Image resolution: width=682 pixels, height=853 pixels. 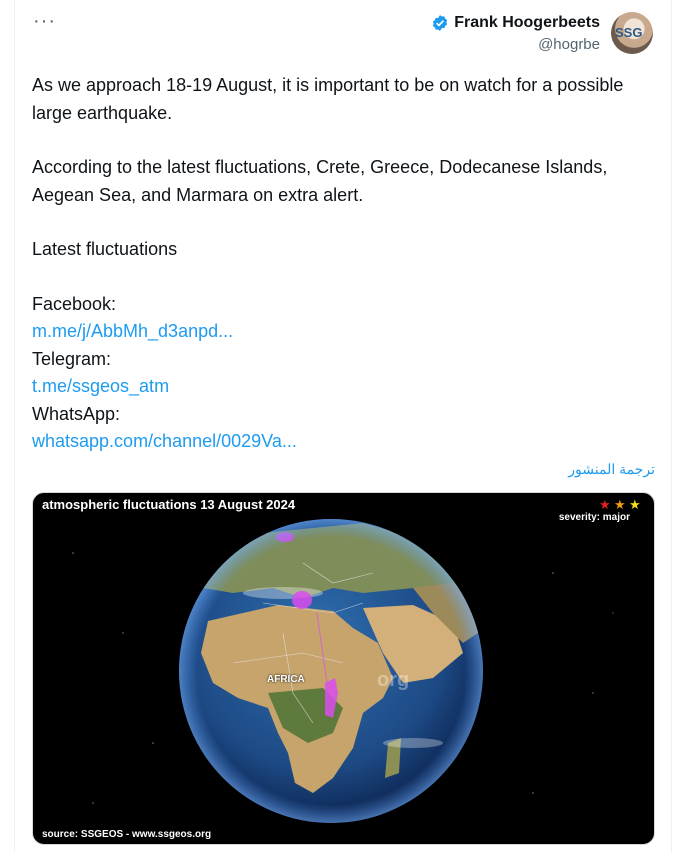 What do you see at coordinates (515, 33) in the screenshot?
I see `author-block: Frank Hoogerbeets @hogrbe` at bounding box center [515, 33].